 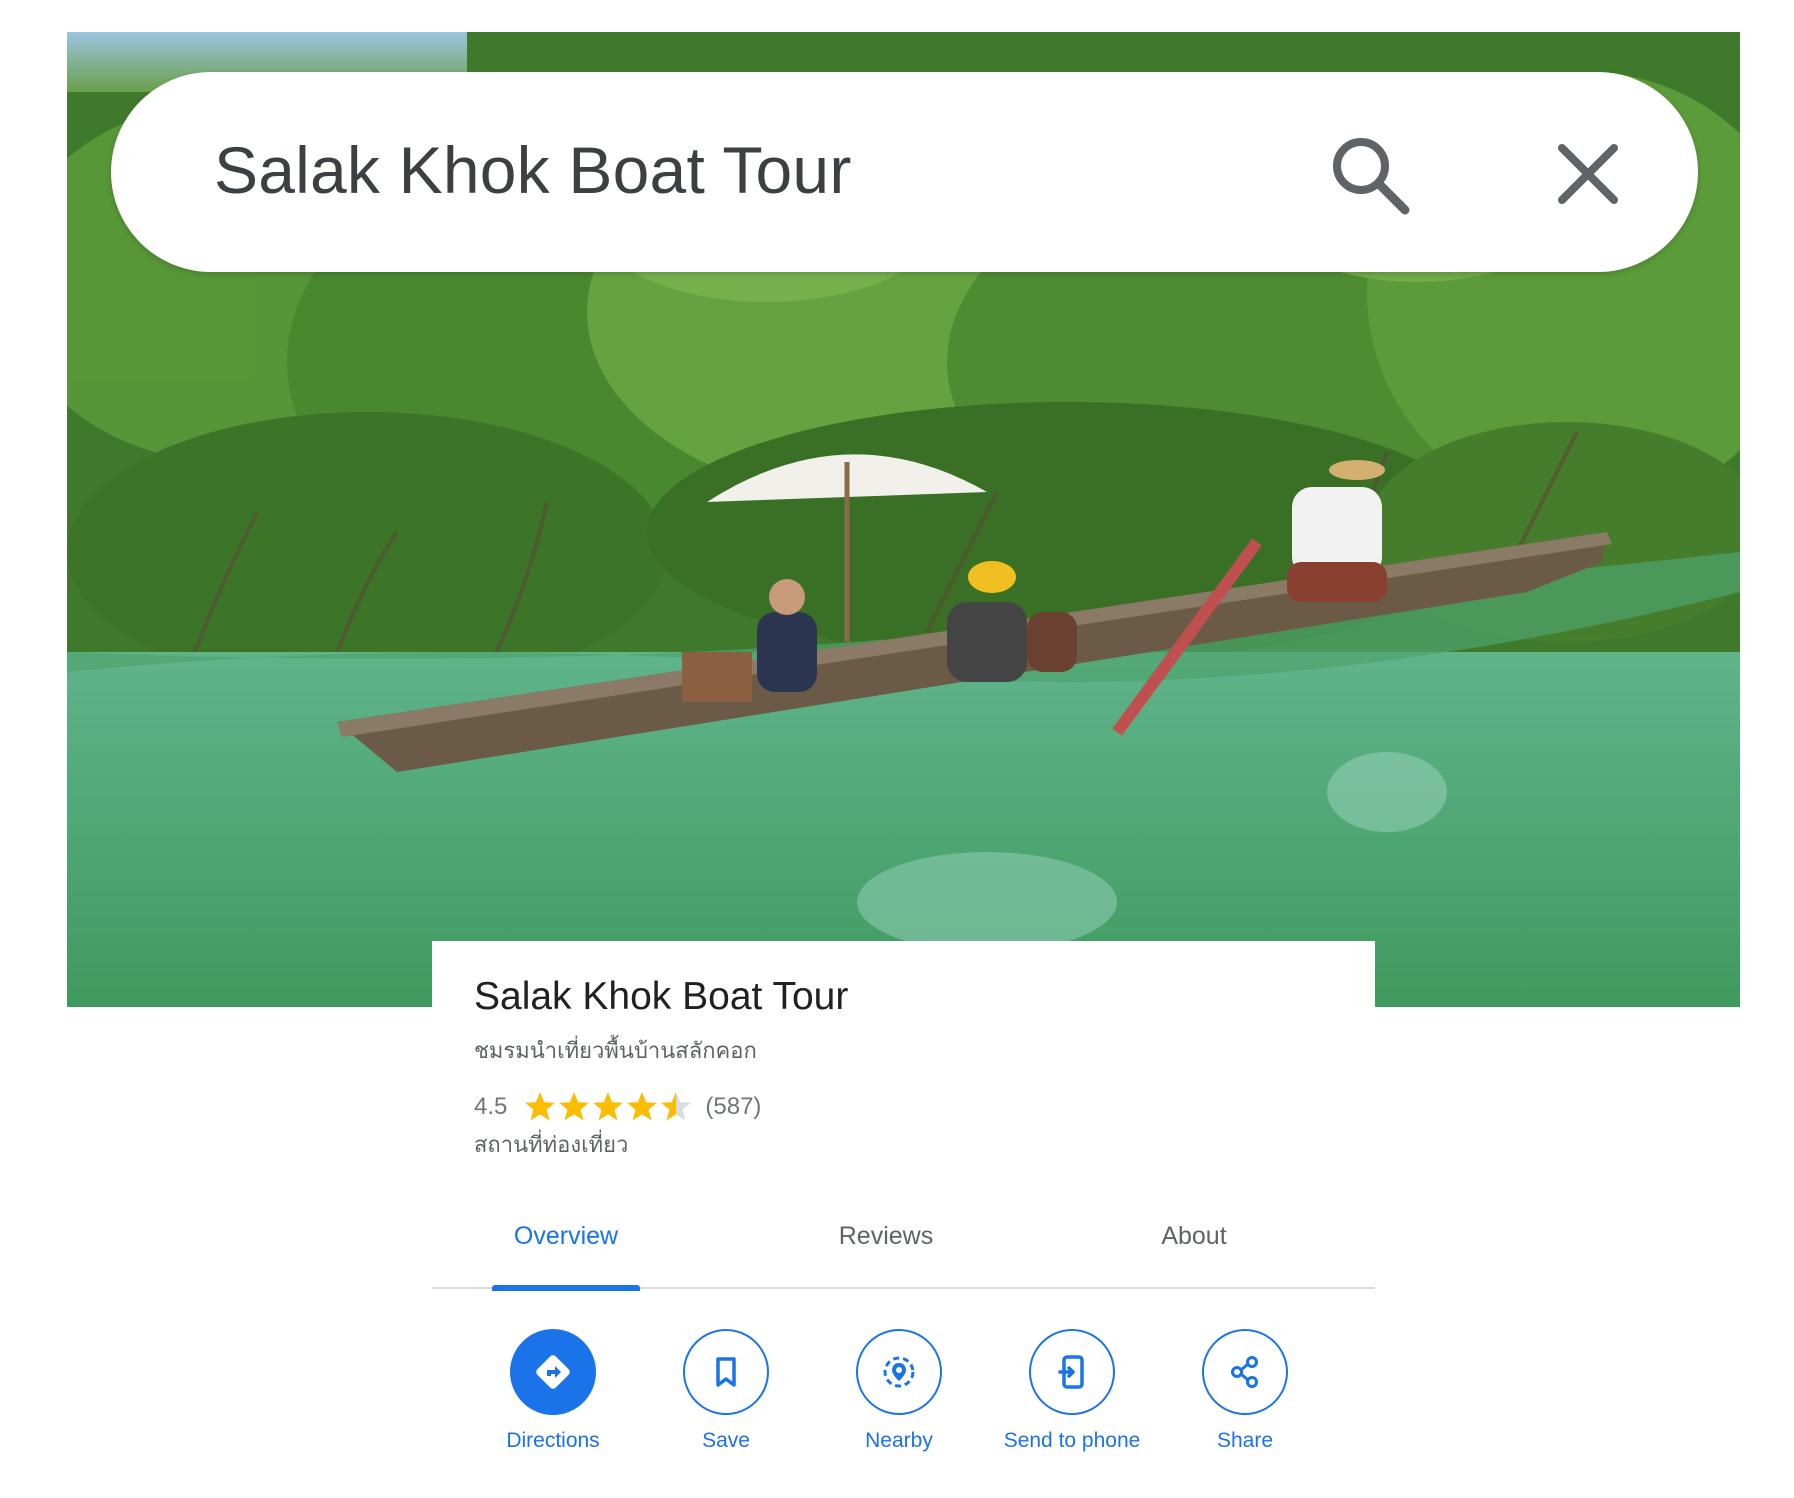 What do you see at coordinates (566, 1288) in the screenshot?
I see `active-tab-indicator` at bounding box center [566, 1288].